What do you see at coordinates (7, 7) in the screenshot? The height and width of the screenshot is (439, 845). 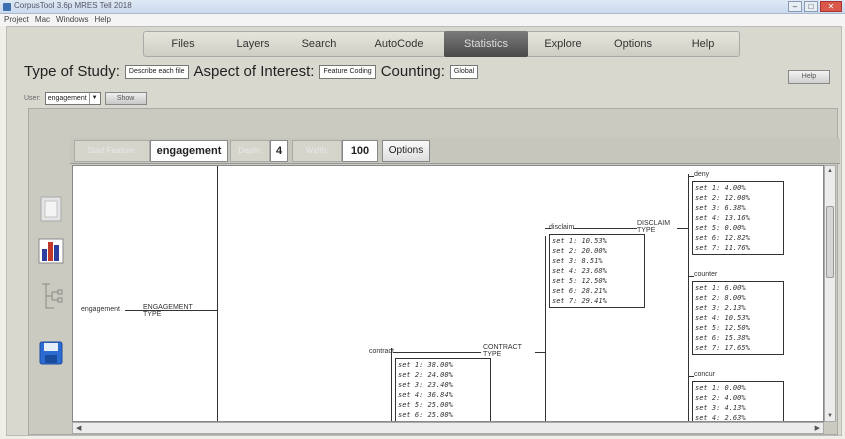 I see `app-icon` at bounding box center [7, 7].